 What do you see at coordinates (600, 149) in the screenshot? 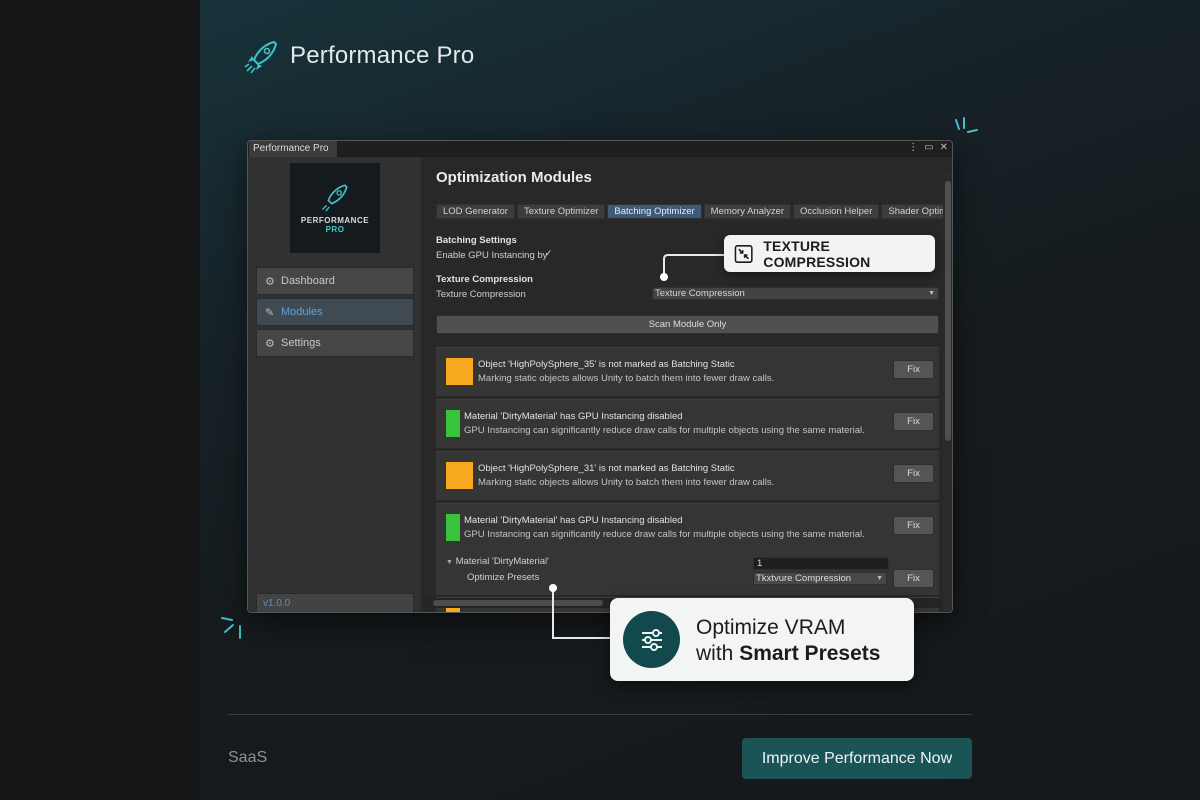
I see `window-titlebar: Performance Pro ⋮ ▭ ✕` at bounding box center [600, 149].